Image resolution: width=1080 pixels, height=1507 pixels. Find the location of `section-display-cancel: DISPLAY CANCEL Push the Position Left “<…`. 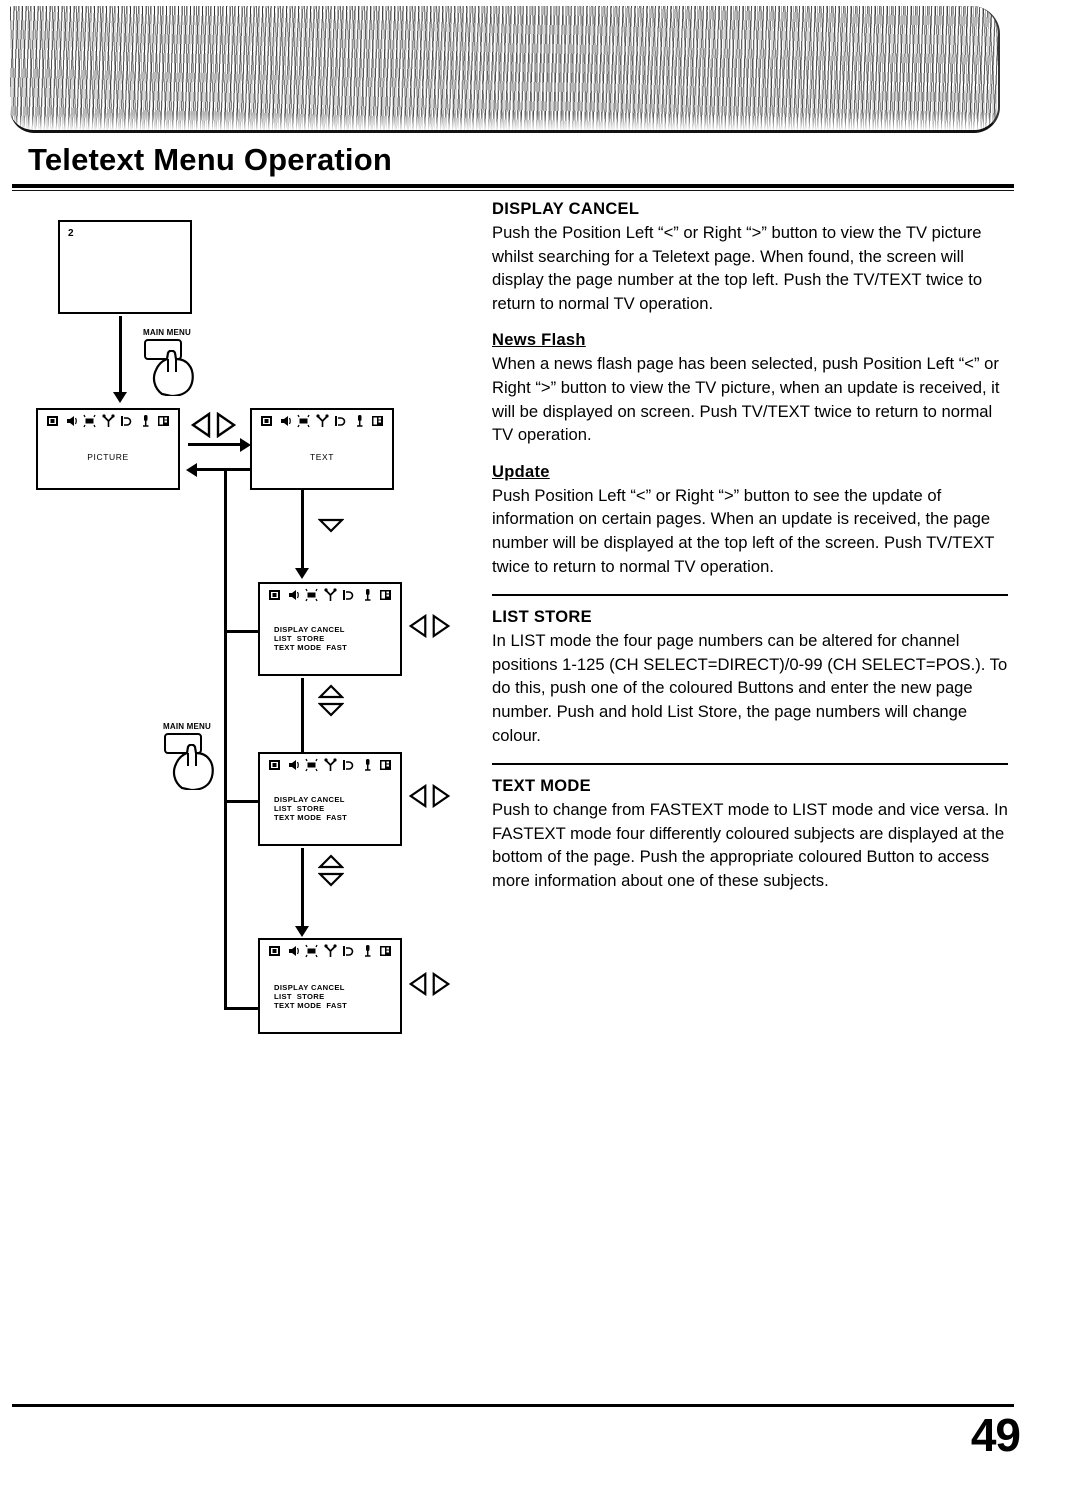

section-display-cancel: DISPLAY CANCEL Push the Position Left “<… is located at coordinates (750, 257).